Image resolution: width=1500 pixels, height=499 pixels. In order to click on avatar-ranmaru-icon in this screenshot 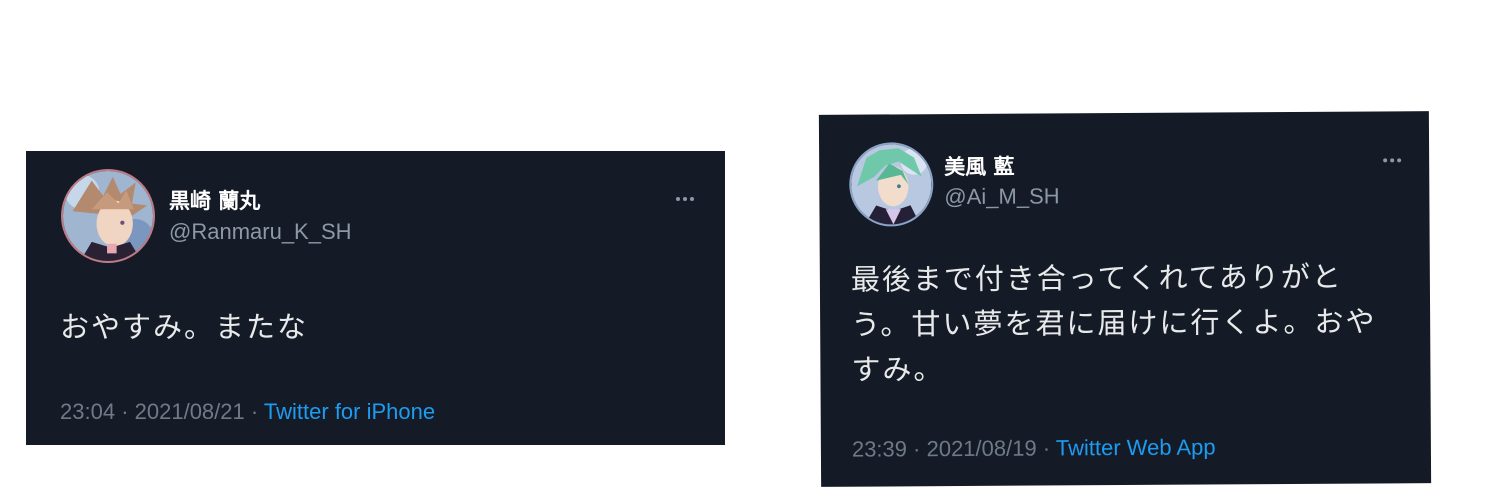, I will do `click(108, 216)`.